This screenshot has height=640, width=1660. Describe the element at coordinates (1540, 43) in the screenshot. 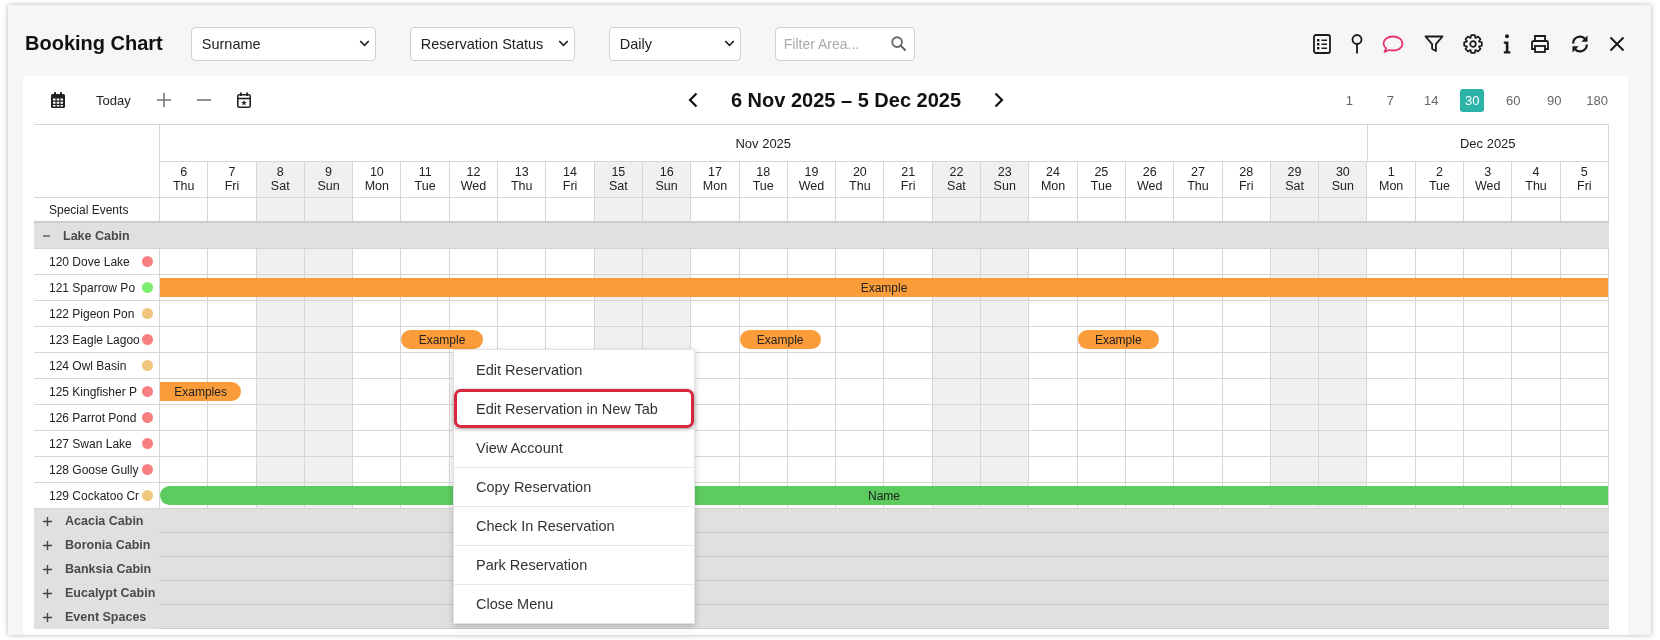

I see `print-icon` at that location.